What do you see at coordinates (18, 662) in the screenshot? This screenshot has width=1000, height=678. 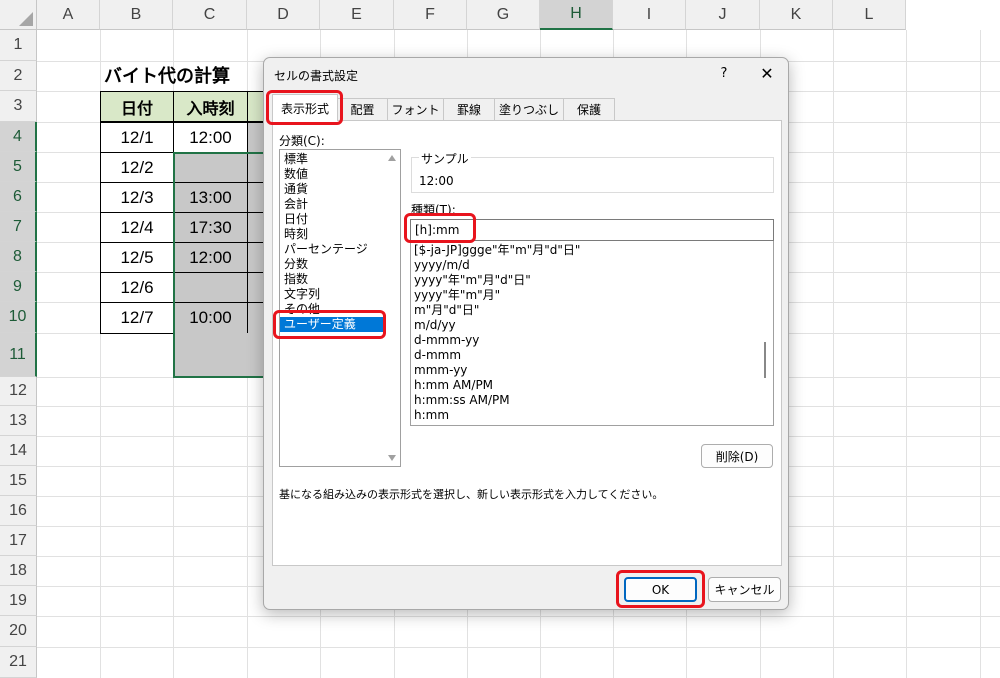 I see `row-header: 21` at bounding box center [18, 662].